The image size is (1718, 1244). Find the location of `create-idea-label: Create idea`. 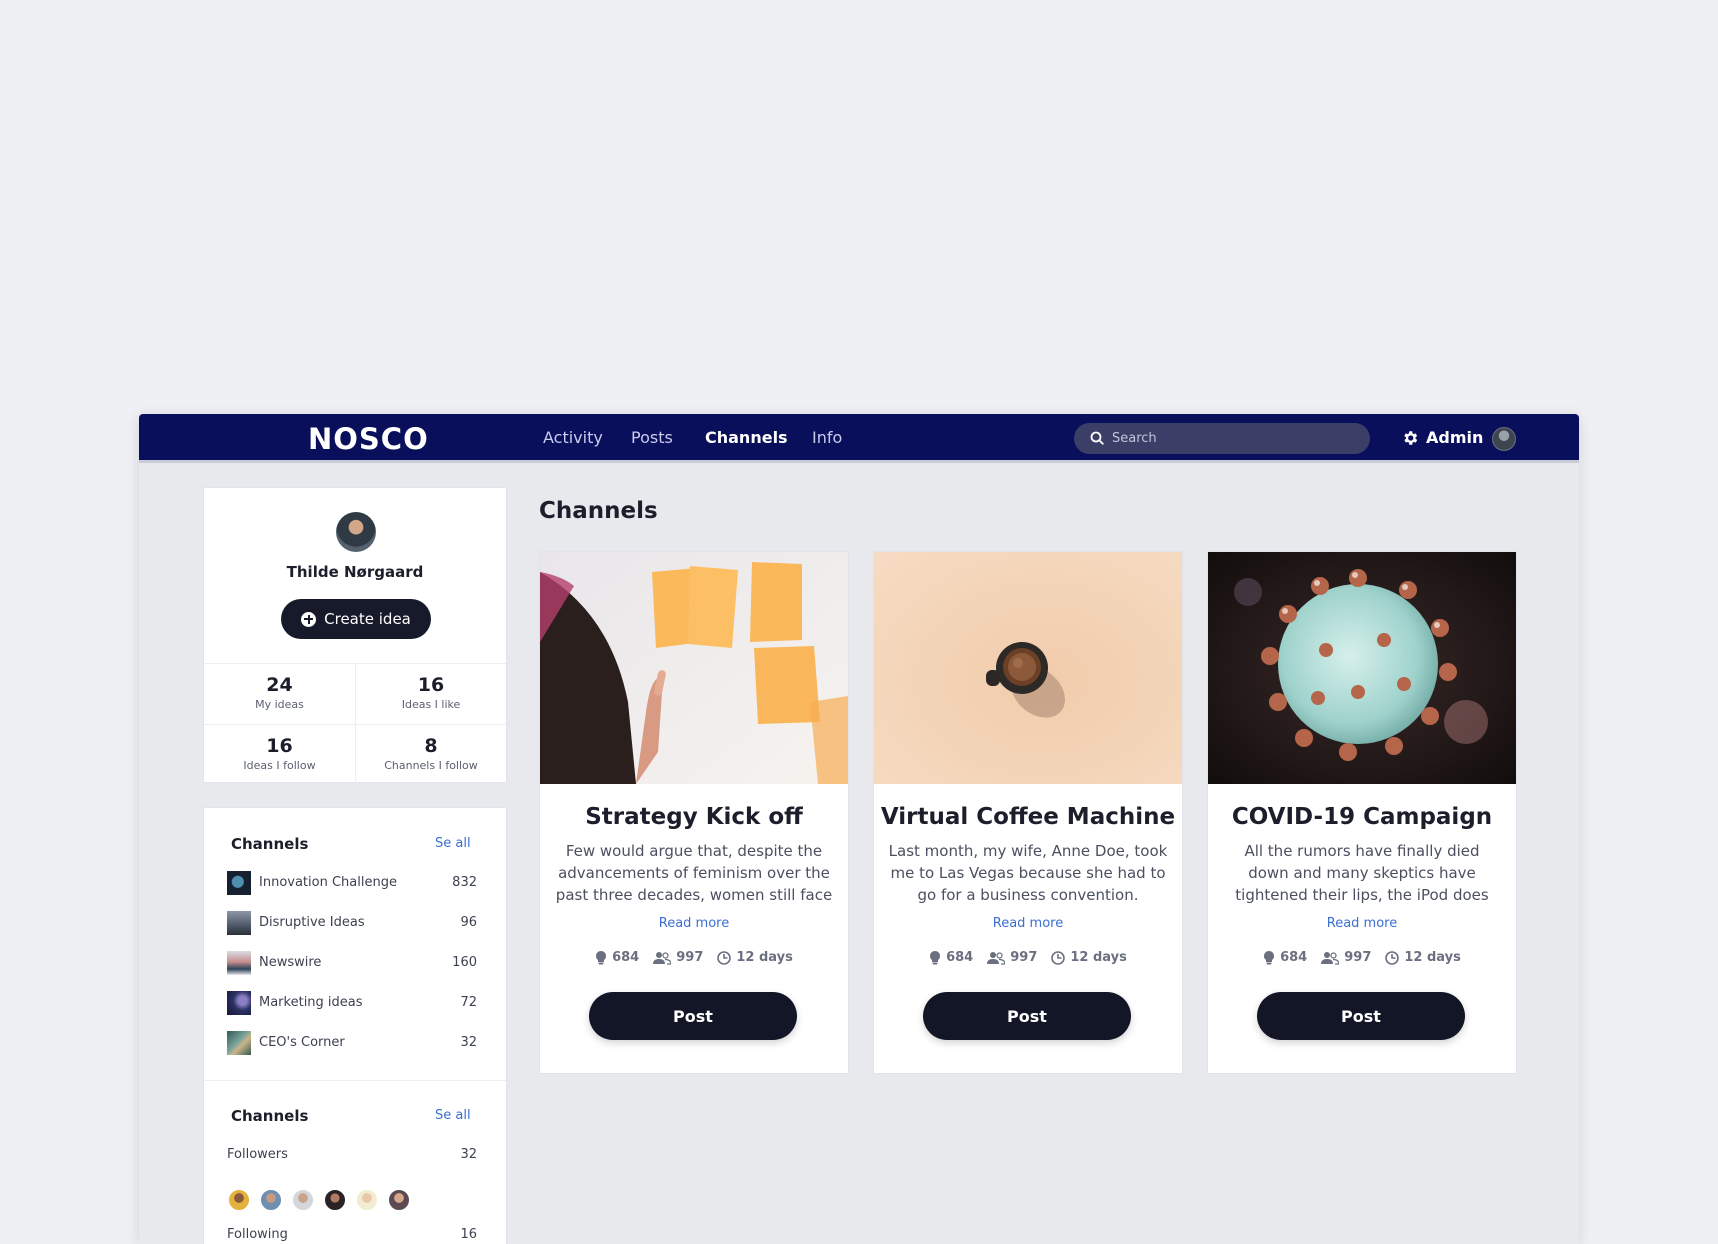

create-idea-label: Create idea is located at coordinates (367, 619).